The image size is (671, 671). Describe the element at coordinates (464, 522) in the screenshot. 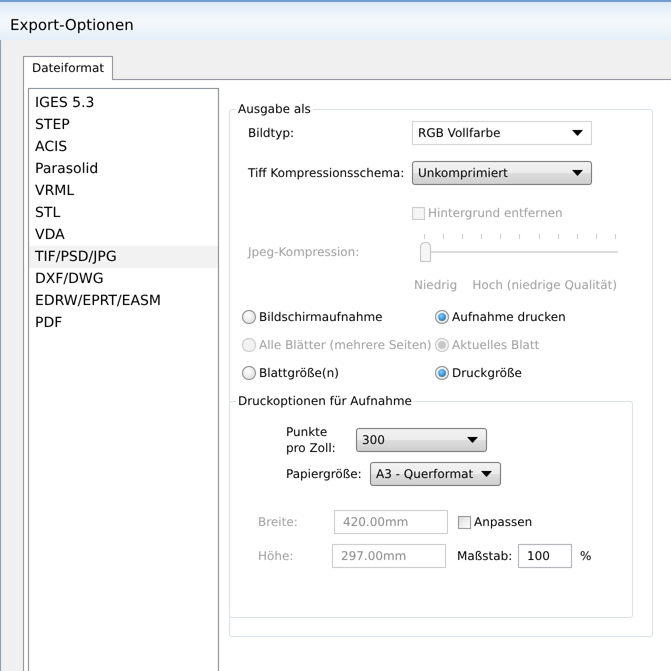

I see `checkbox` at that location.